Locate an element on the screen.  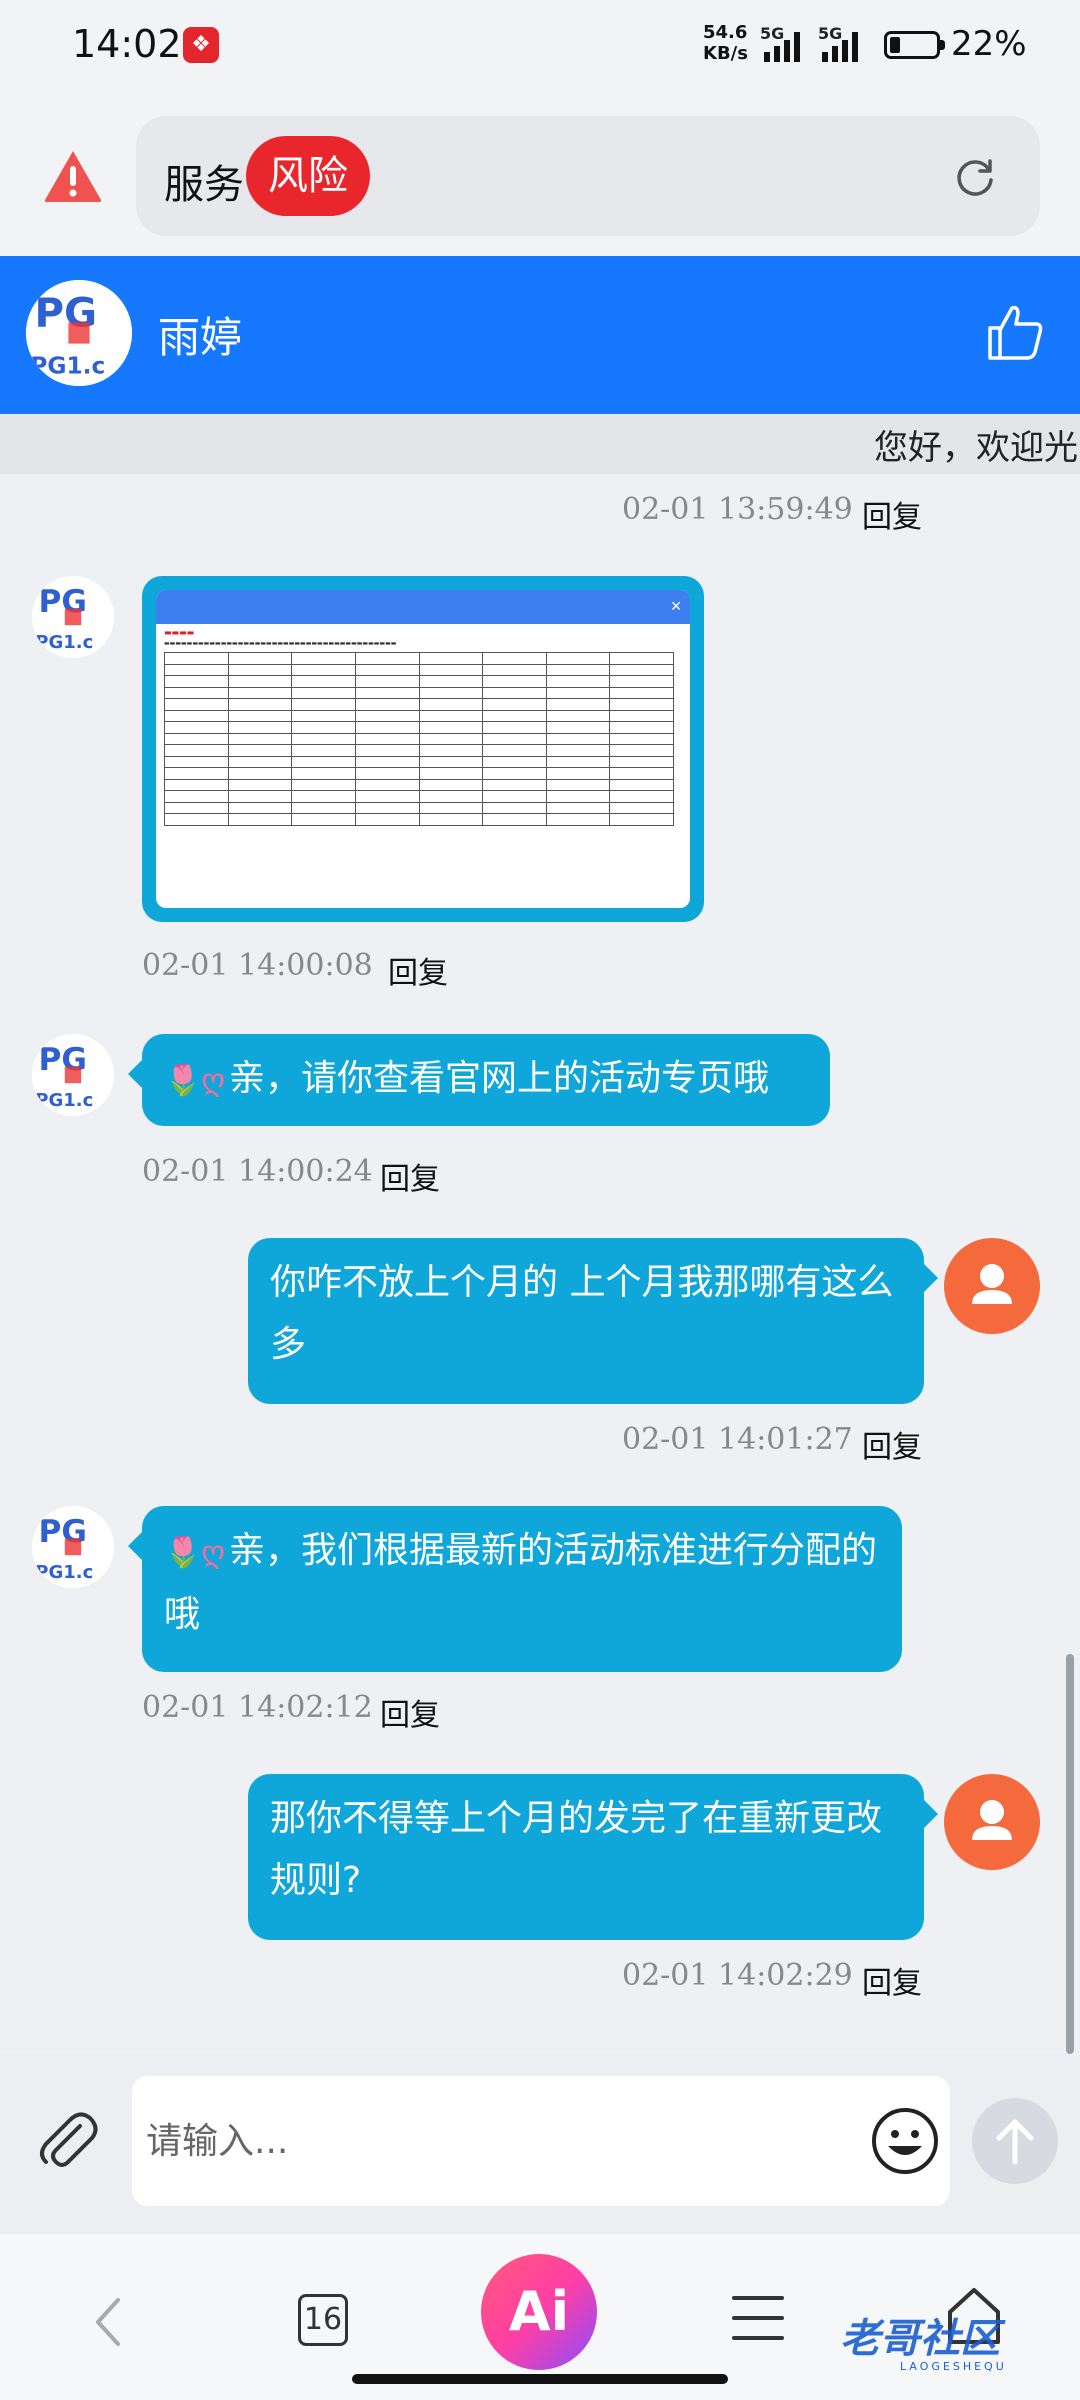
message-text: 那你不得等上个月的发完了在重新更改规则? is located at coordinates (576, 1849).